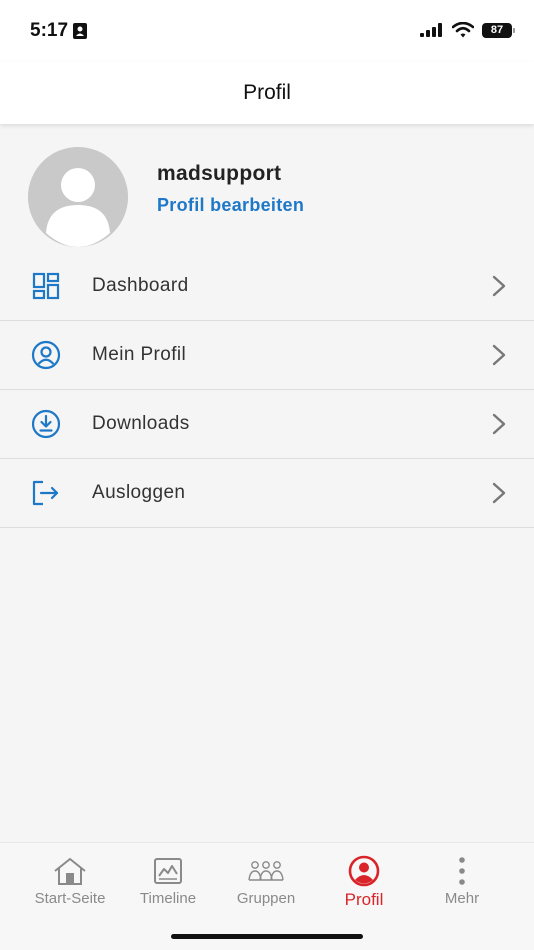 The width and height of the screenshot is (534, 950). I want to click on dashboard-icon, so click(46, 286).